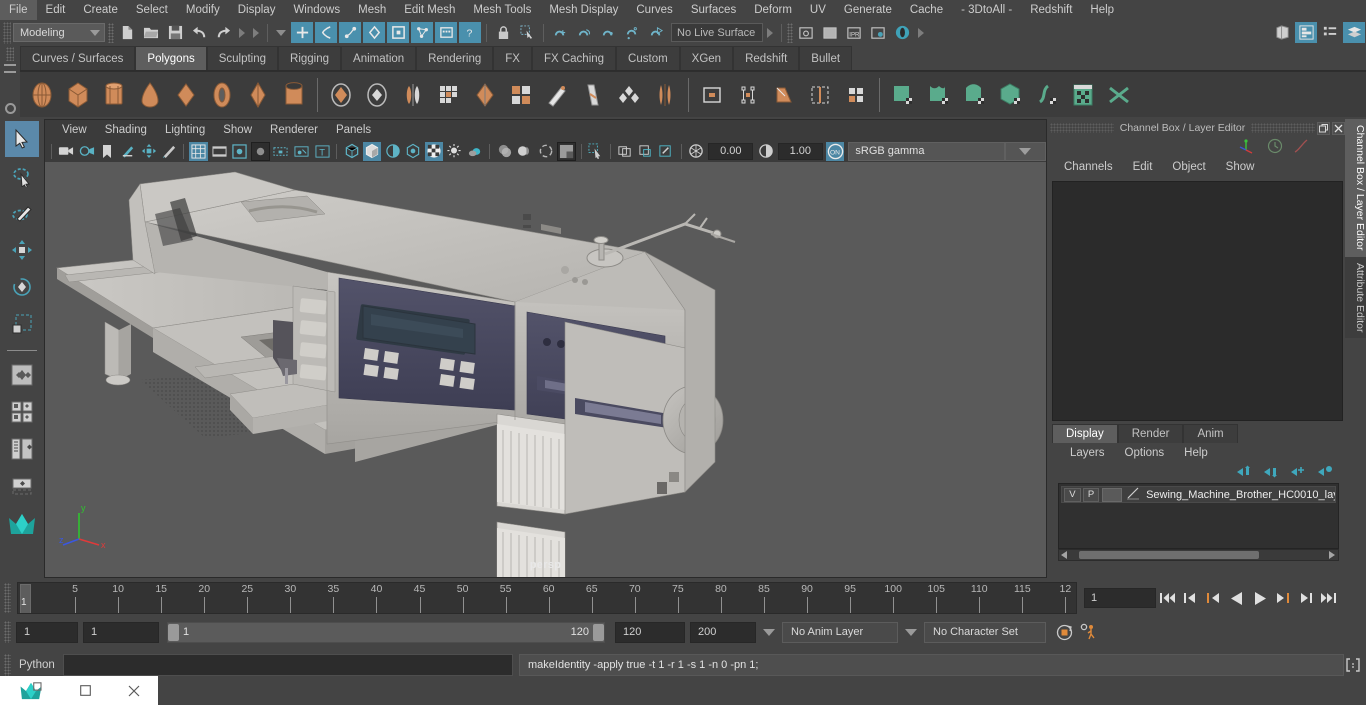  I want to click on step-forward-frame-icon, so click(1282, 598).